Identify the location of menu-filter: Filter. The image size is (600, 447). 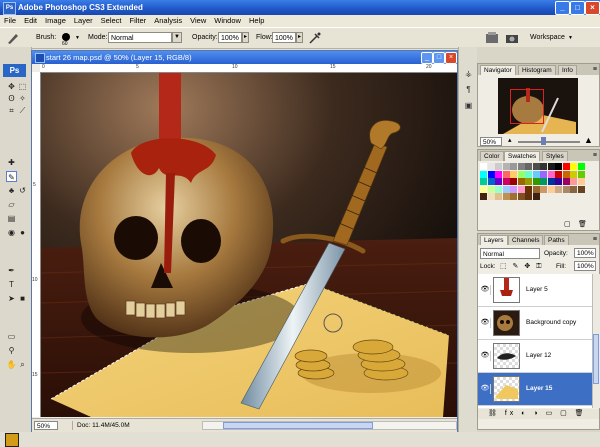
(138, 21).